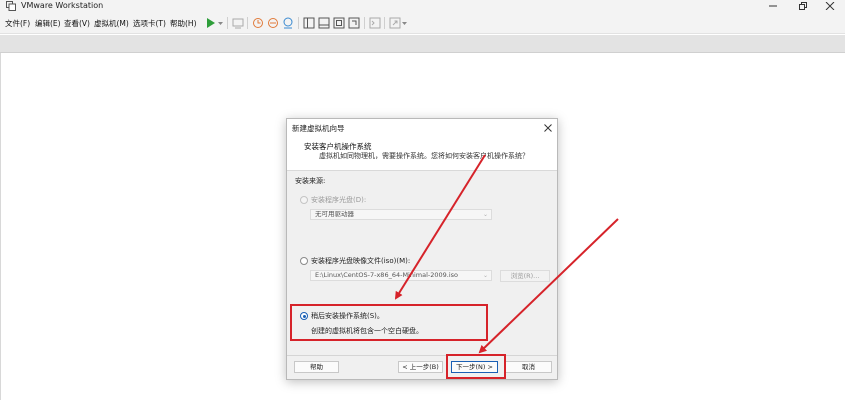 This screenshot has height=400, width=845. What do you see at coordinates (339, 200) in the screenshot?
I see `disc-option-label: 安装程序光盘(D):` at bounding box center [339, 200].